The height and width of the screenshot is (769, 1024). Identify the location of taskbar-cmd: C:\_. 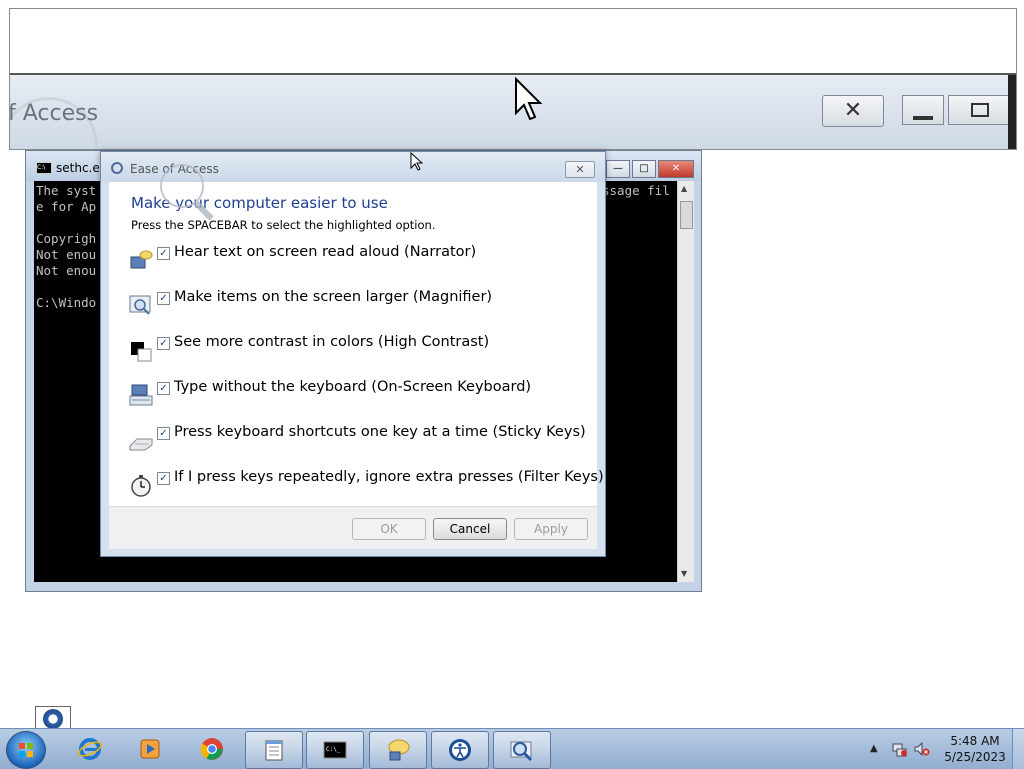
(335, 750).